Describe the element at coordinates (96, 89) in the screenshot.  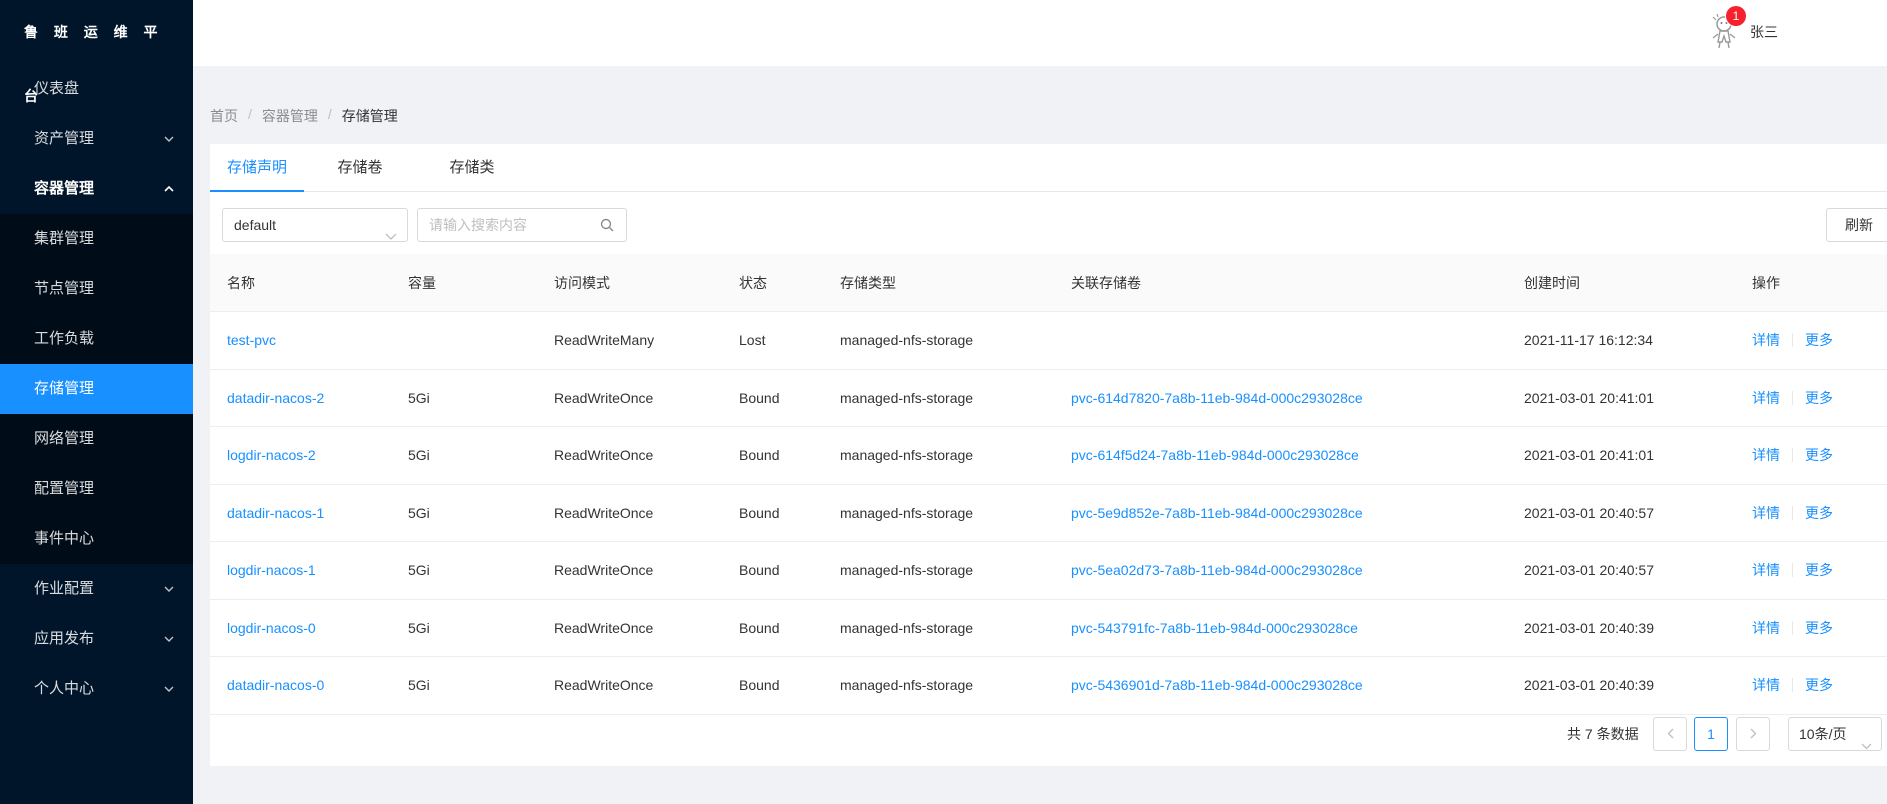
I see `sidebar-item-dashboard: 仪表盘` at that location.